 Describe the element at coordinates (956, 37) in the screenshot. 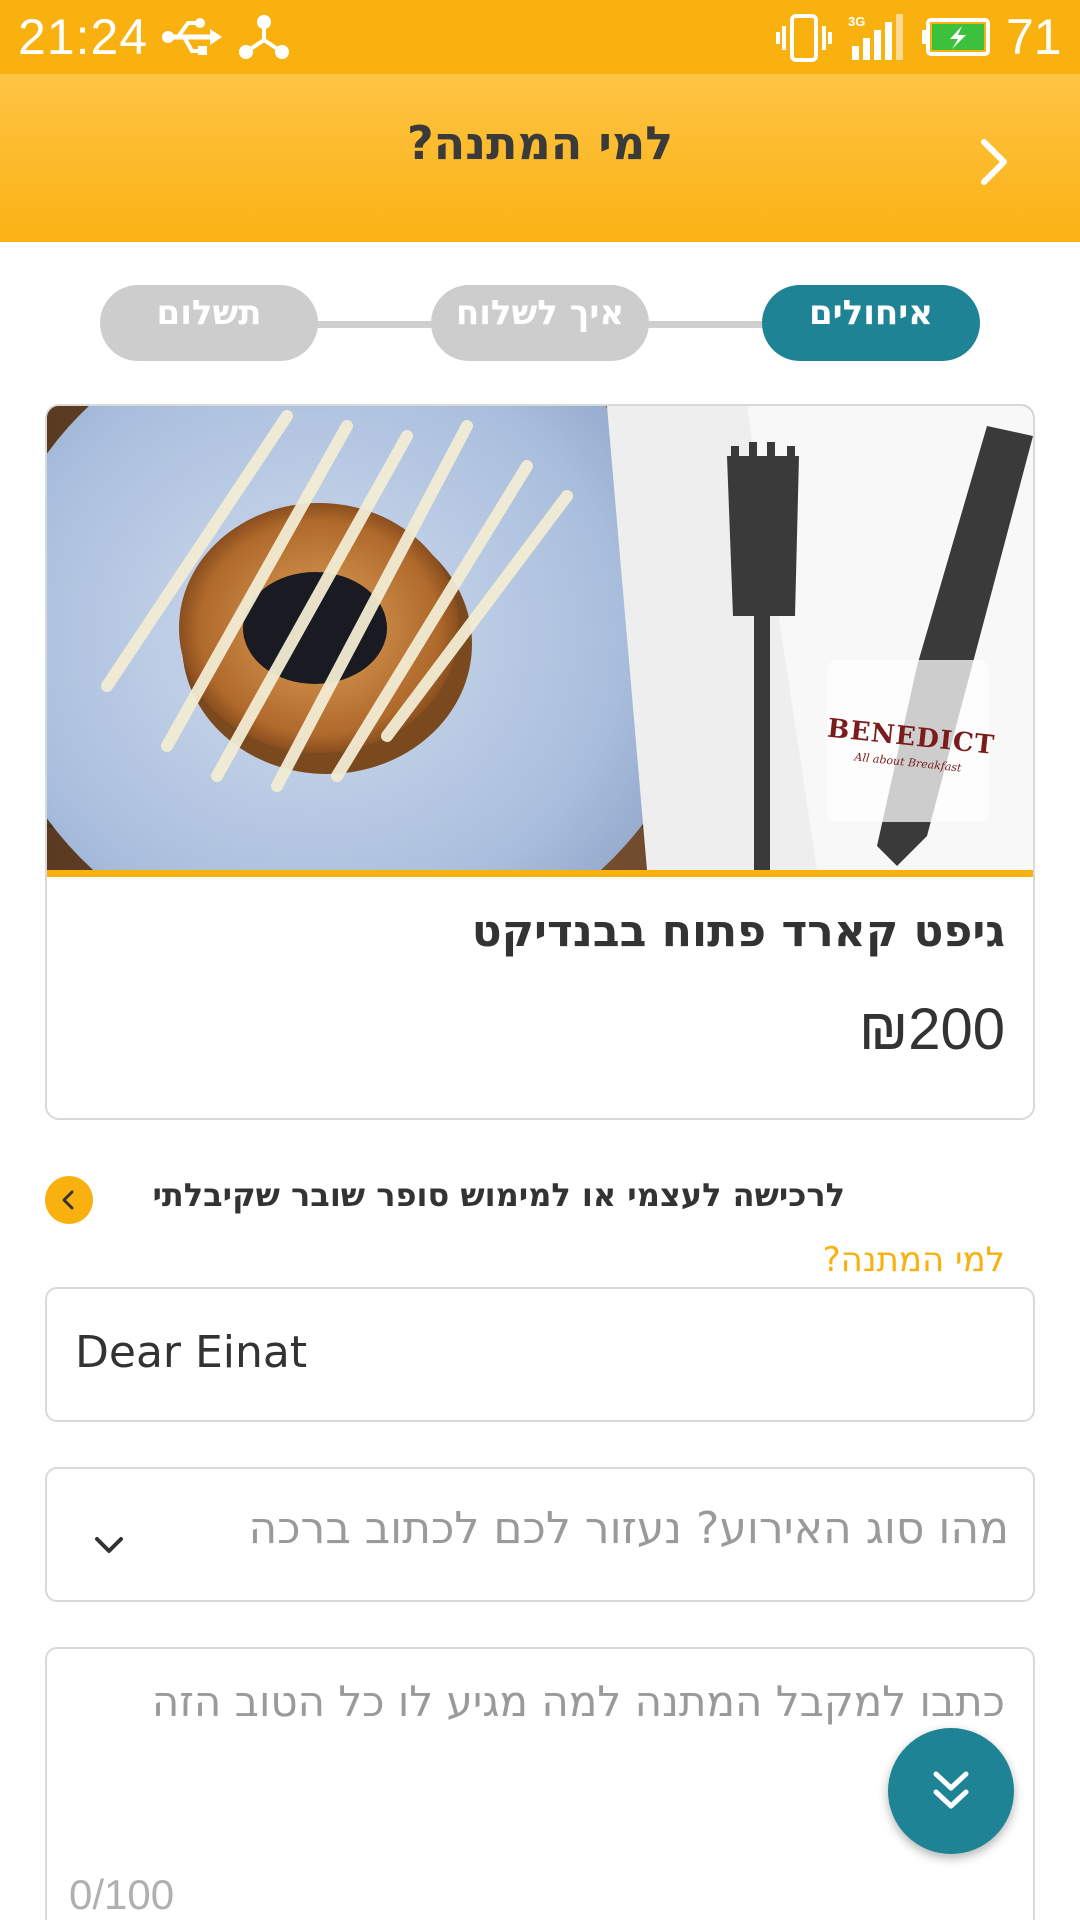

I see `battery-charging-icon` at that location.